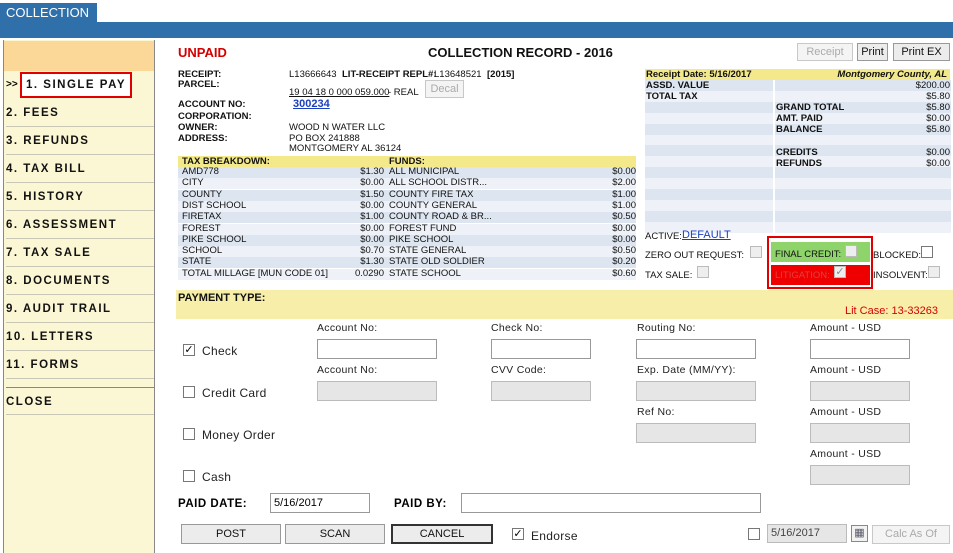 The height and width of the screenshot is (553, 953). Describe the element at coordinates (76, 85) in the screenshot. I see `nav-item-1-single-pay: 1. SINGLE PAY` at that location.